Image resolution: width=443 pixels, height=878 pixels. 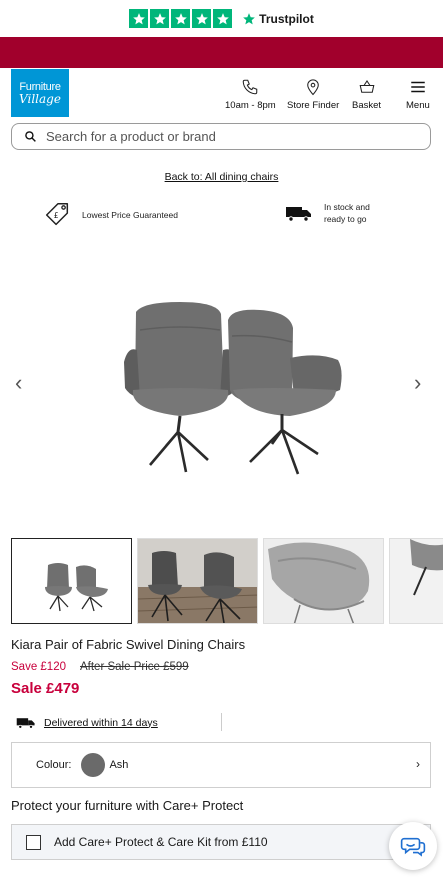 What do you see at coordinates (76, 587) in the screenshot?
I see `thumbnail-chairs-image` at bounding box center [76, 587].